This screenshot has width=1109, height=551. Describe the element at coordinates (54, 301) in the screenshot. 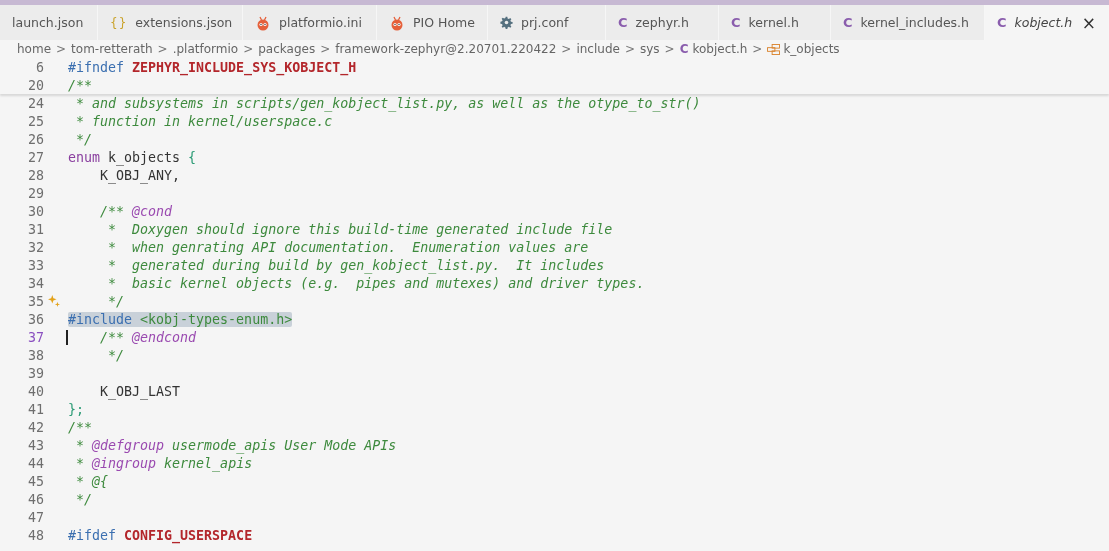

I see `sparkle-icon` at that location.